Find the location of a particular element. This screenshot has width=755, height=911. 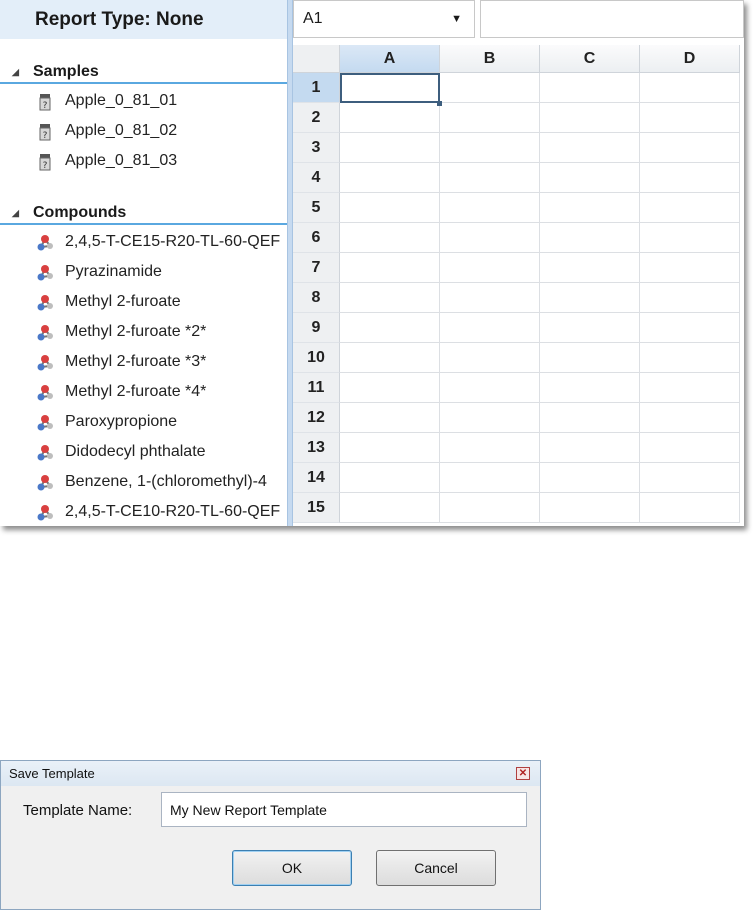

compound-item: Didodecyl phthalate is located at coordinates (143, 452).